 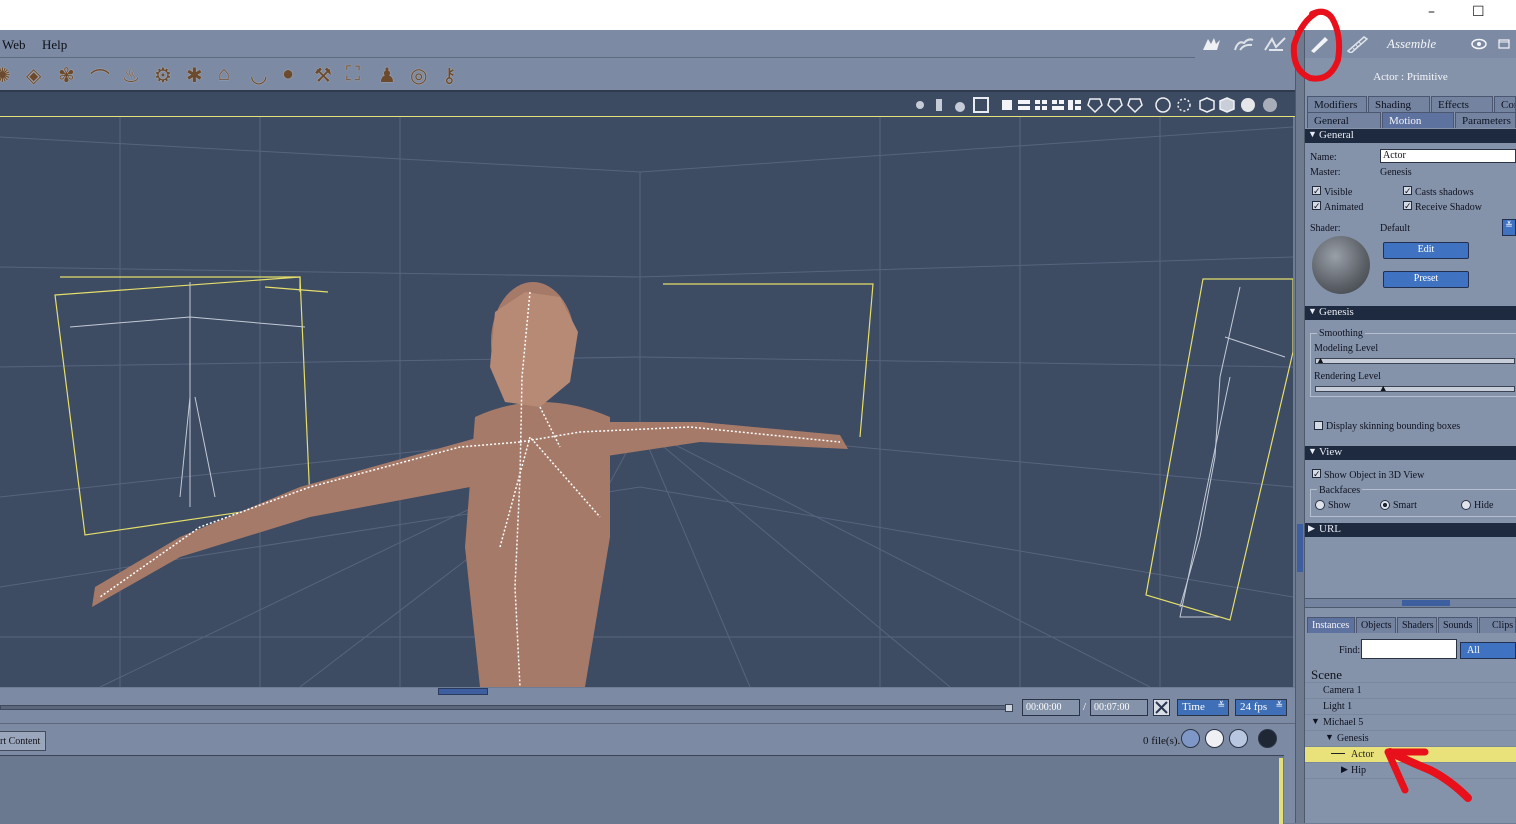 I want to click on edit-button: Edit, so click(x=1426, y=250).